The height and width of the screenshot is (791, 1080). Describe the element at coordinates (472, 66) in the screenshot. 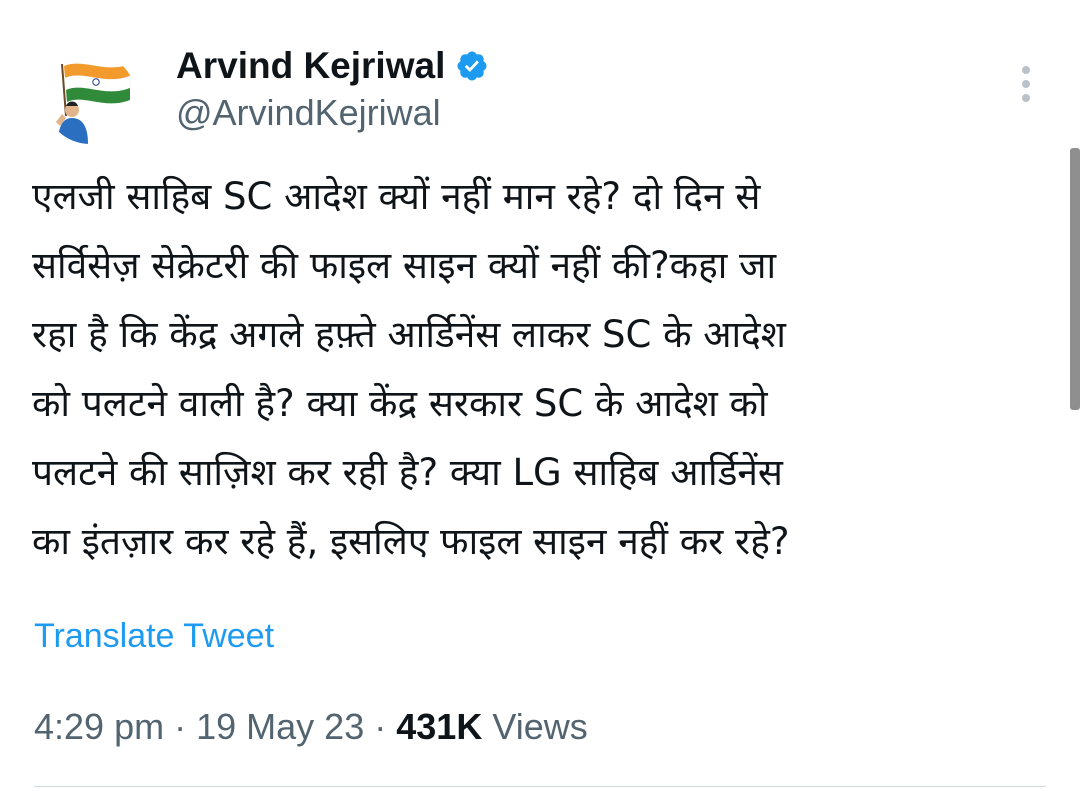

I see `verified-badge-icon` at that location.